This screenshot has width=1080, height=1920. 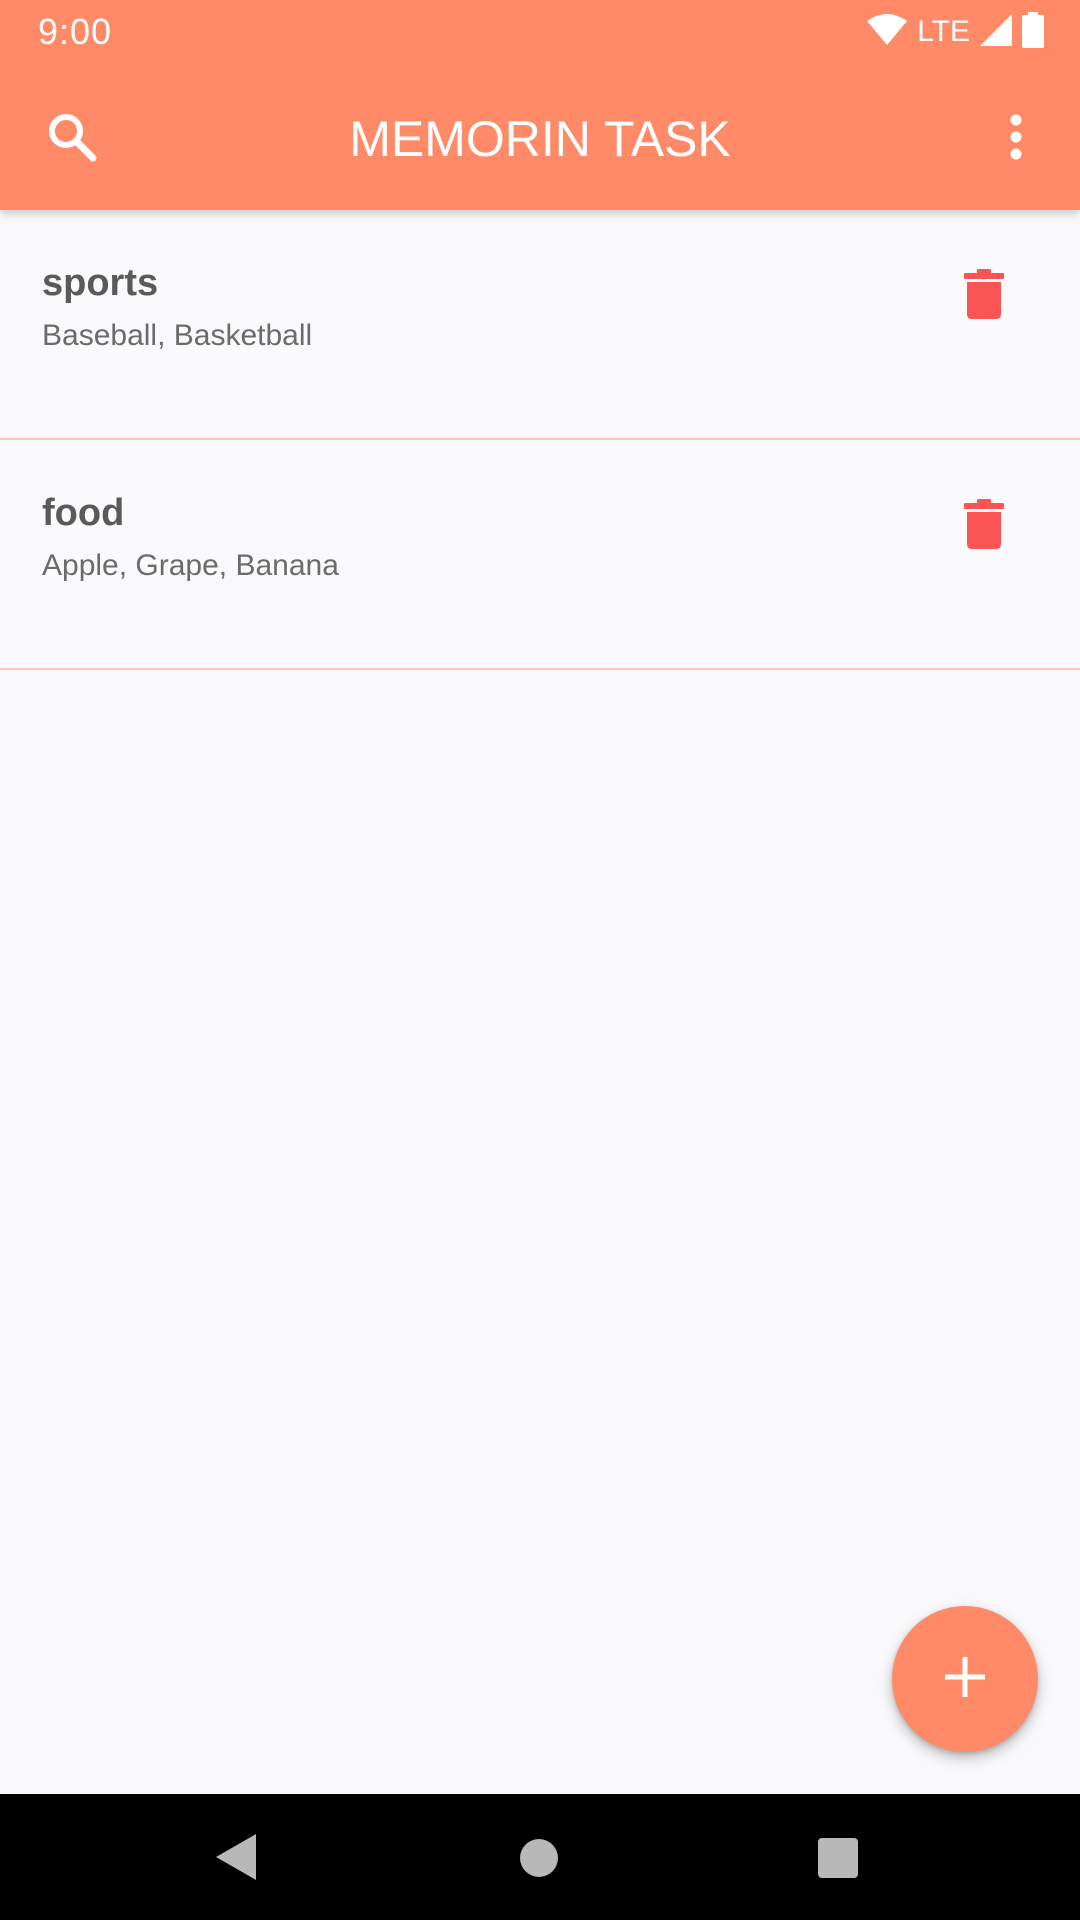 What do you see at coordinates (100, 283) in the screenshot?
I see `task-title: sports` at bounding box center [100, 283].